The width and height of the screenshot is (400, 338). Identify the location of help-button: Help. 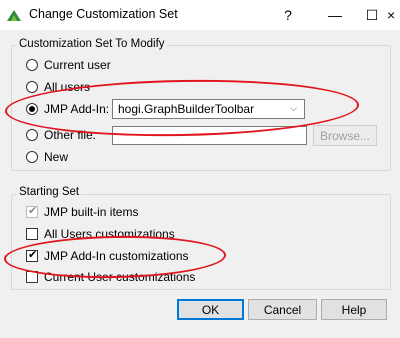
(354, 309).